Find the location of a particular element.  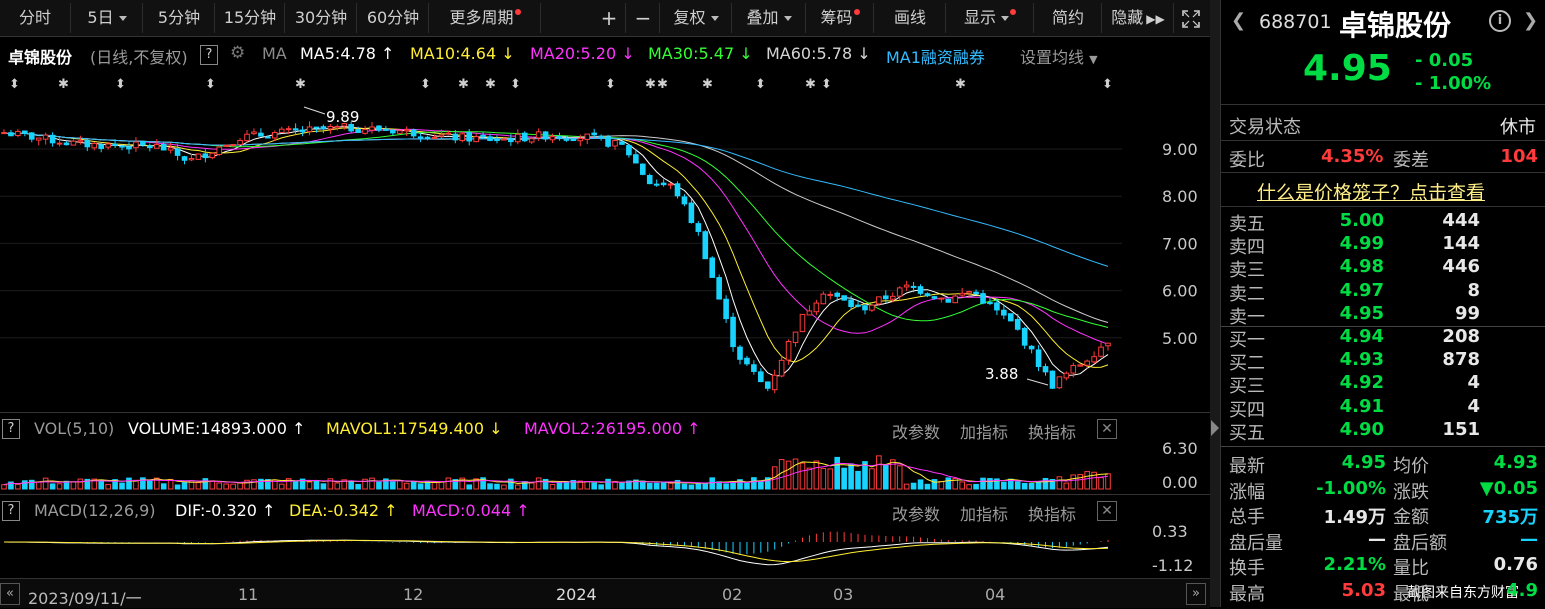

ma5-text: MA5:4.78 is located at coordinates (338, 53).